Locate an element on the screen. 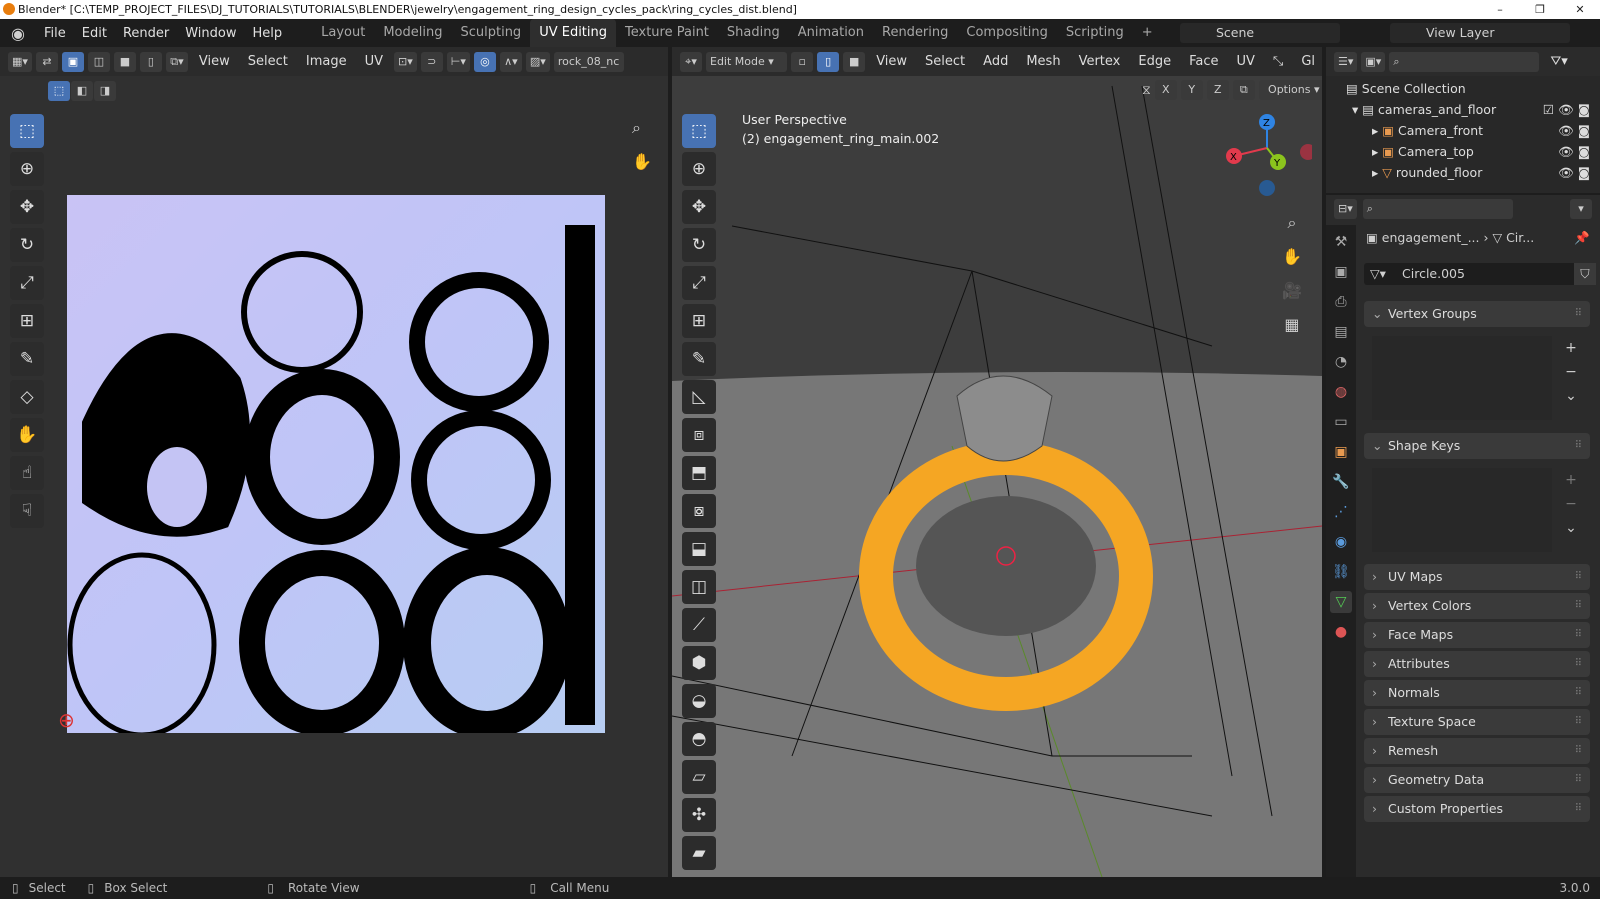 The image size is (1600, 899). remove-shape-key-icon: − is located at coordinates (1571, 504).